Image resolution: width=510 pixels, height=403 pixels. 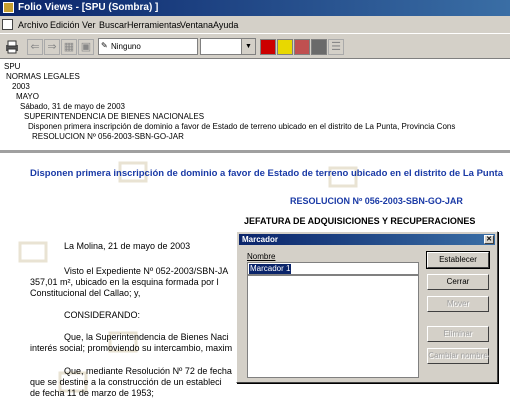 What do you see at coordinates (114, 117) in the screenshot?
I see `tree-item: SUPERINTENDENCIA DE BIENES NACIONALES` at bounding box center [114, 117].